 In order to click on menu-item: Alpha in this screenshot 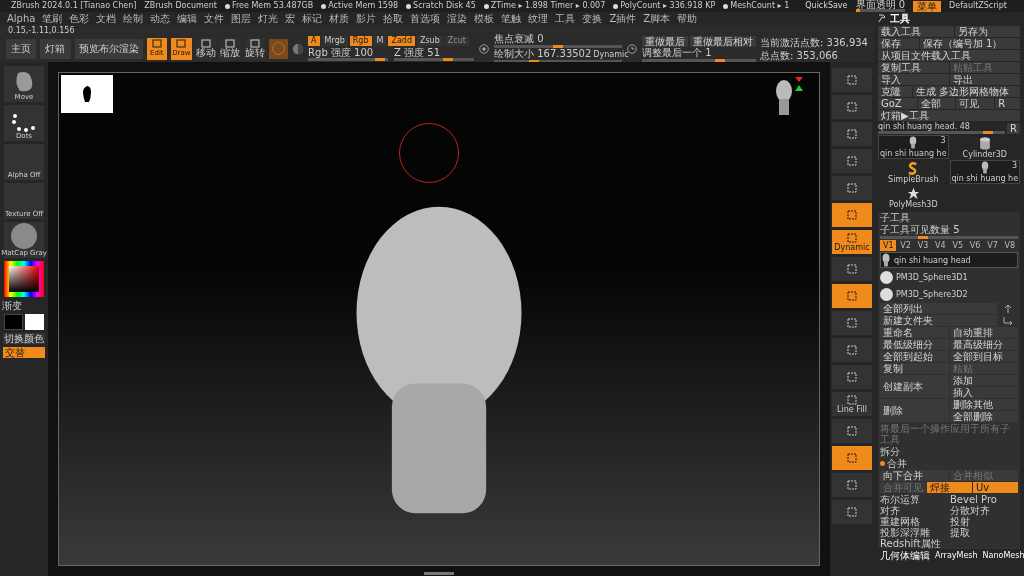, I will do `click(21, 18)`.